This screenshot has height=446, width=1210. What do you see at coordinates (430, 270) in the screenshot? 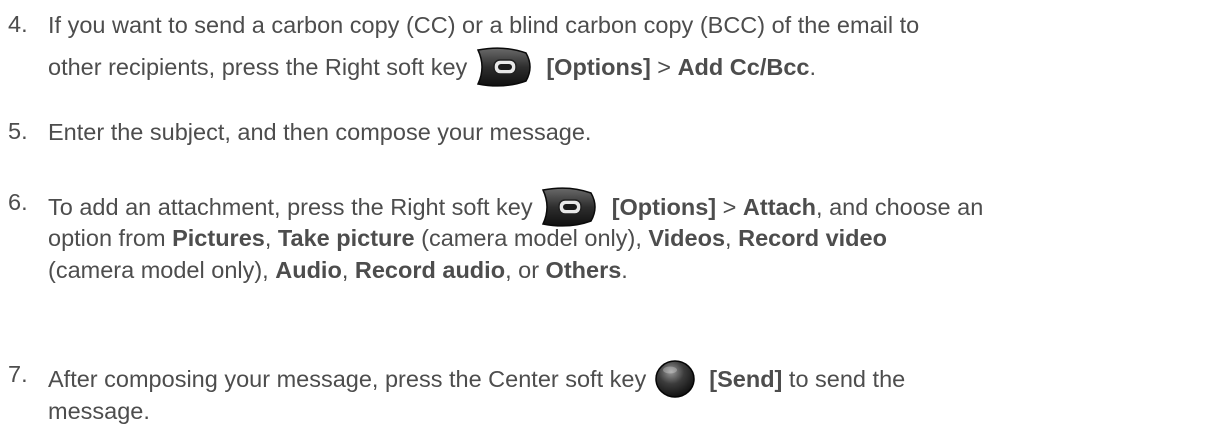
I see `option-name: Record audio` at bounding box center [430, 270].